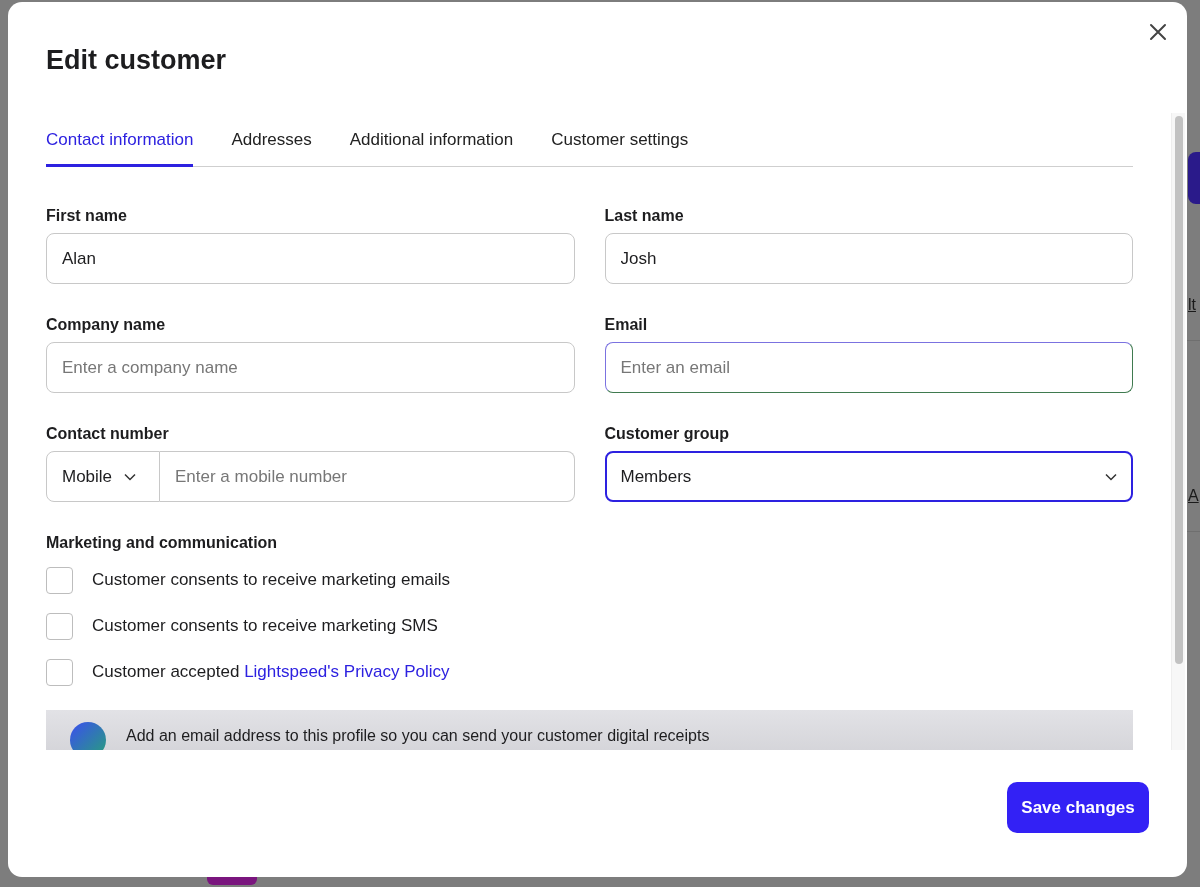 The width and height of the screenshot is (1200, 887). Describe the element at coordinates (103, 476) in the screenshot. I see `phone-type-dropdown: Mobile` at that location.